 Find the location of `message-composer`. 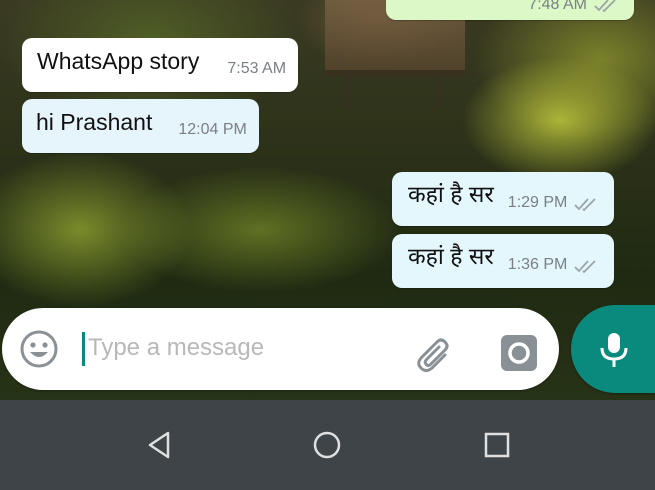

message-composer is located at coordinates (280, 349).